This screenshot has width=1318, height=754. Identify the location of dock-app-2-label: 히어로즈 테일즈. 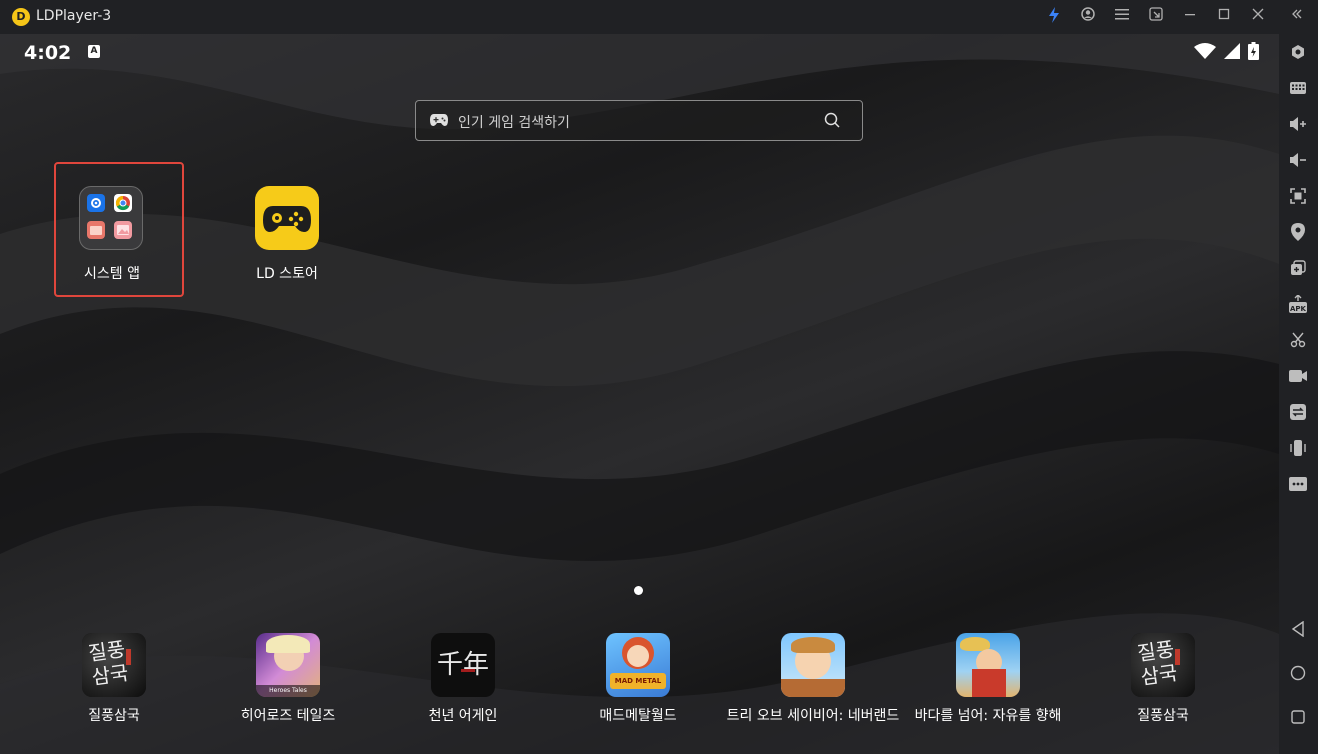
(288, 716).